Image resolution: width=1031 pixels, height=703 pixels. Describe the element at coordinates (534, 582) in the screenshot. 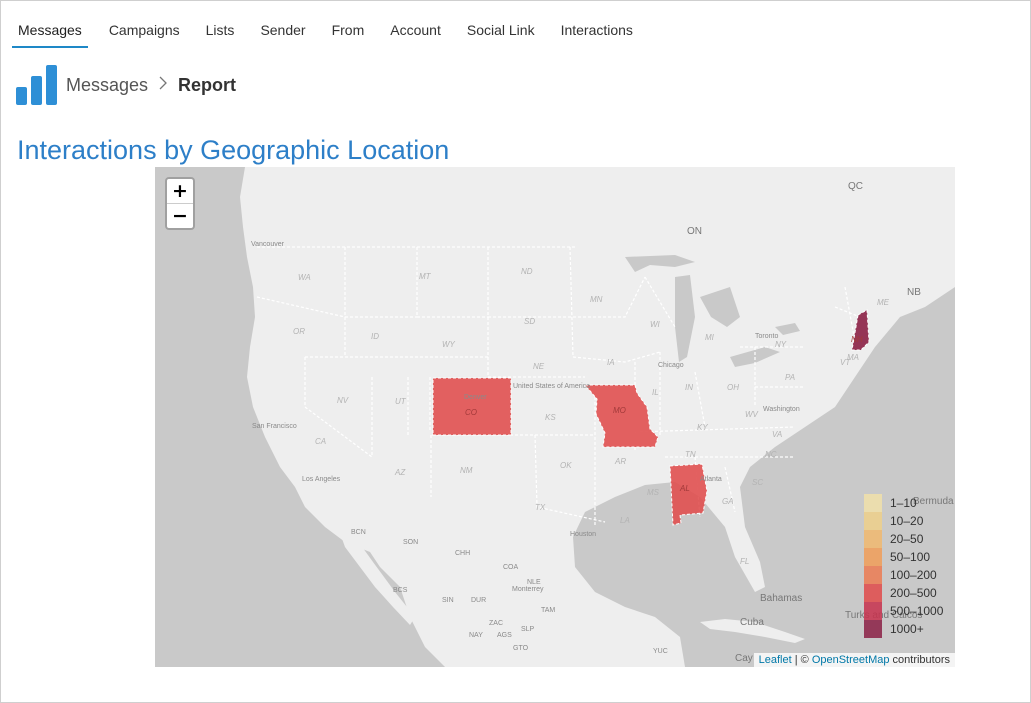

I see `map-label-nle: NLE` at that location.